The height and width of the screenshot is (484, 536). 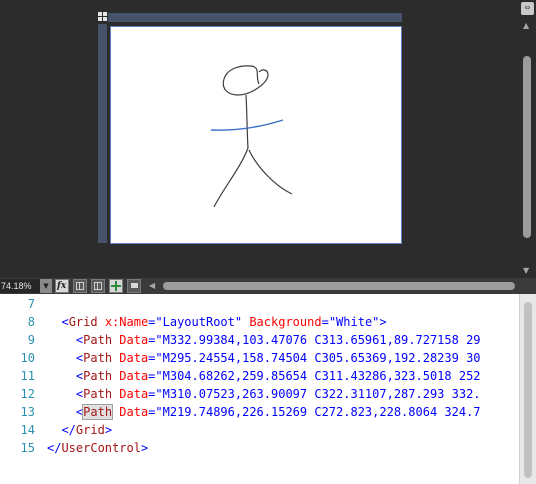 I want to click on editor-vertical-scrollbar, so click(x=527, y=389).